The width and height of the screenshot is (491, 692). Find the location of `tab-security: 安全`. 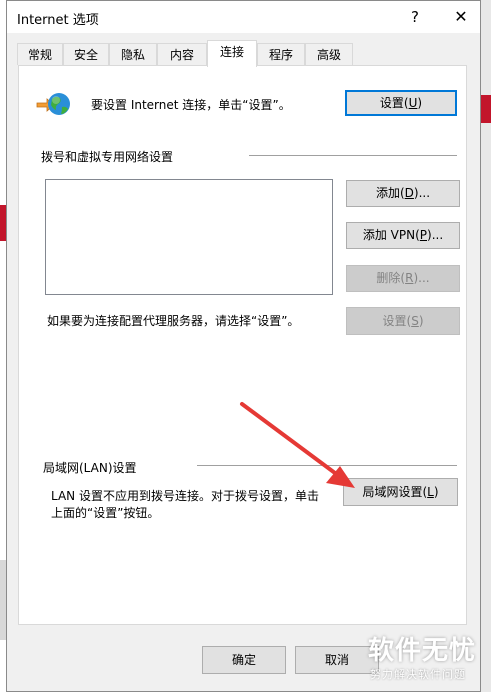

tab-security: 安全 is located at coordinates (86, 54).